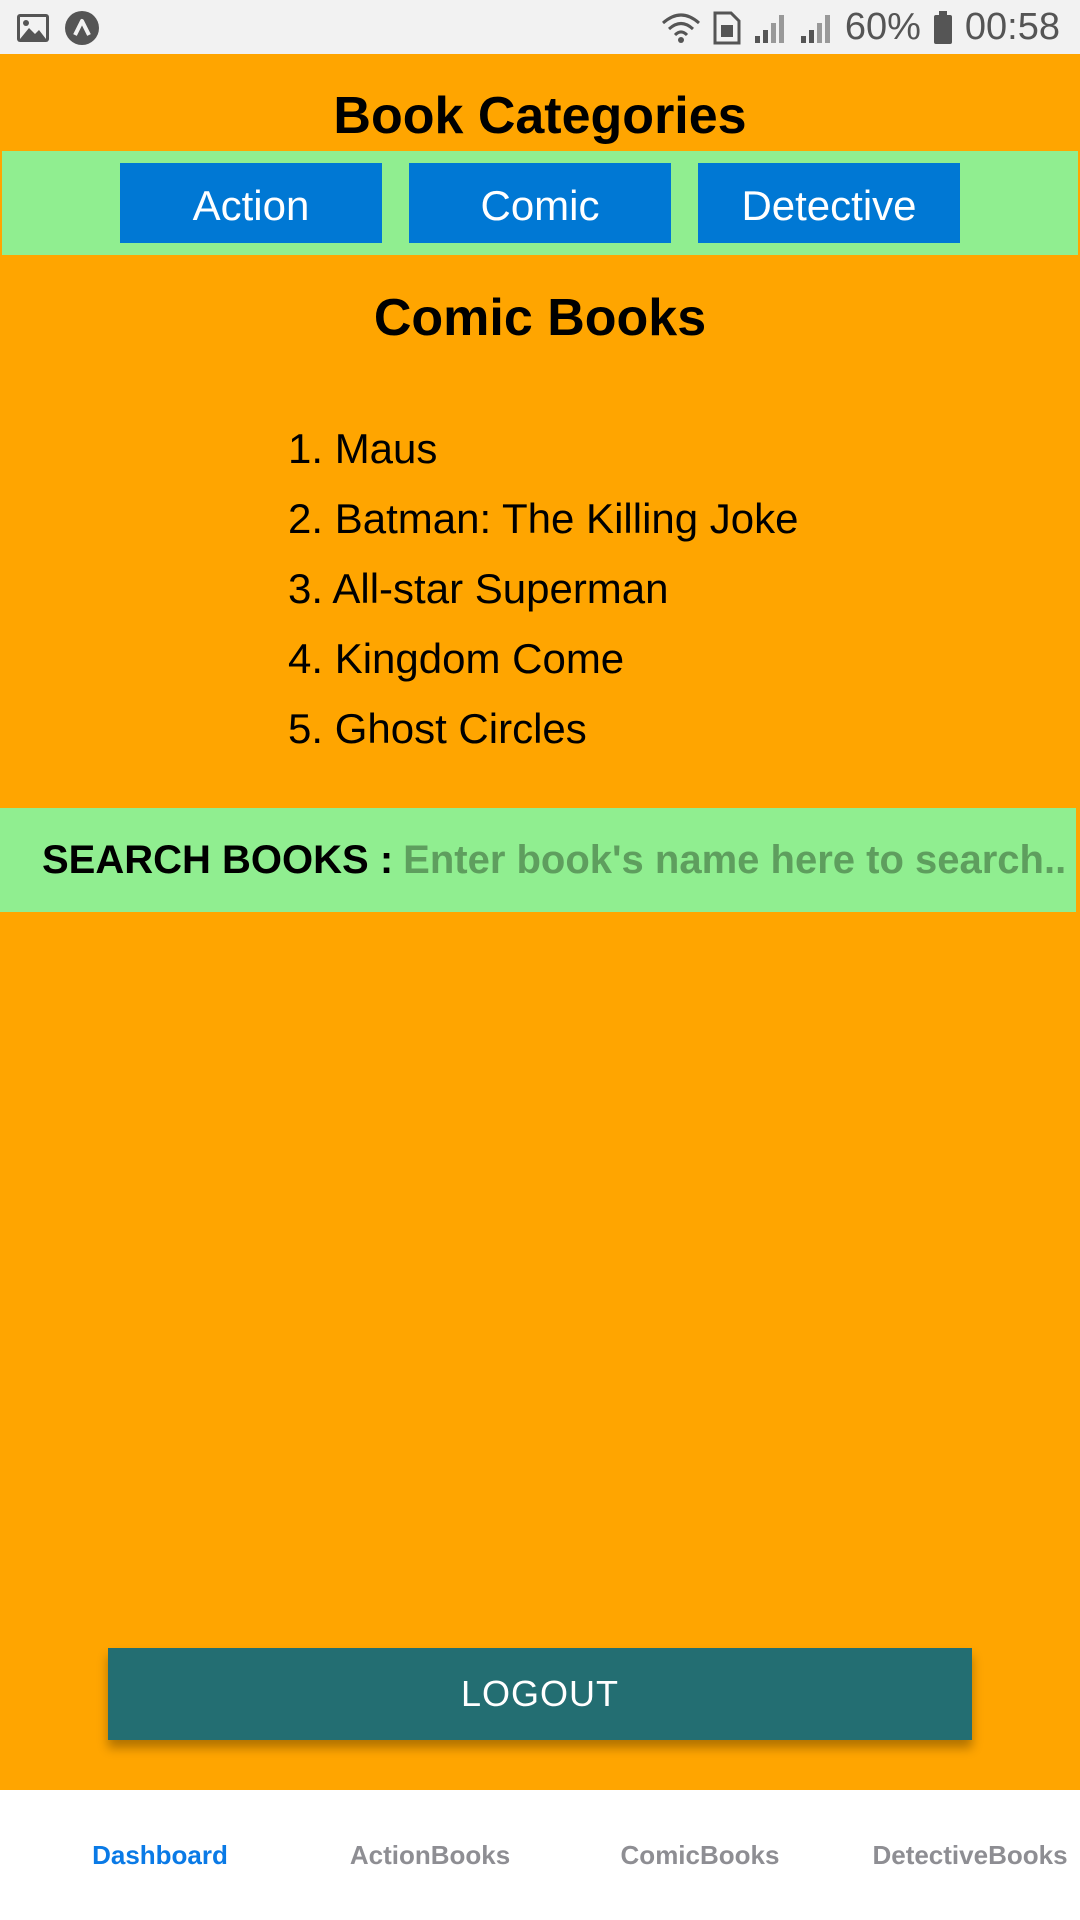  I want to click on action-category-button: Action, so click(251, 203).